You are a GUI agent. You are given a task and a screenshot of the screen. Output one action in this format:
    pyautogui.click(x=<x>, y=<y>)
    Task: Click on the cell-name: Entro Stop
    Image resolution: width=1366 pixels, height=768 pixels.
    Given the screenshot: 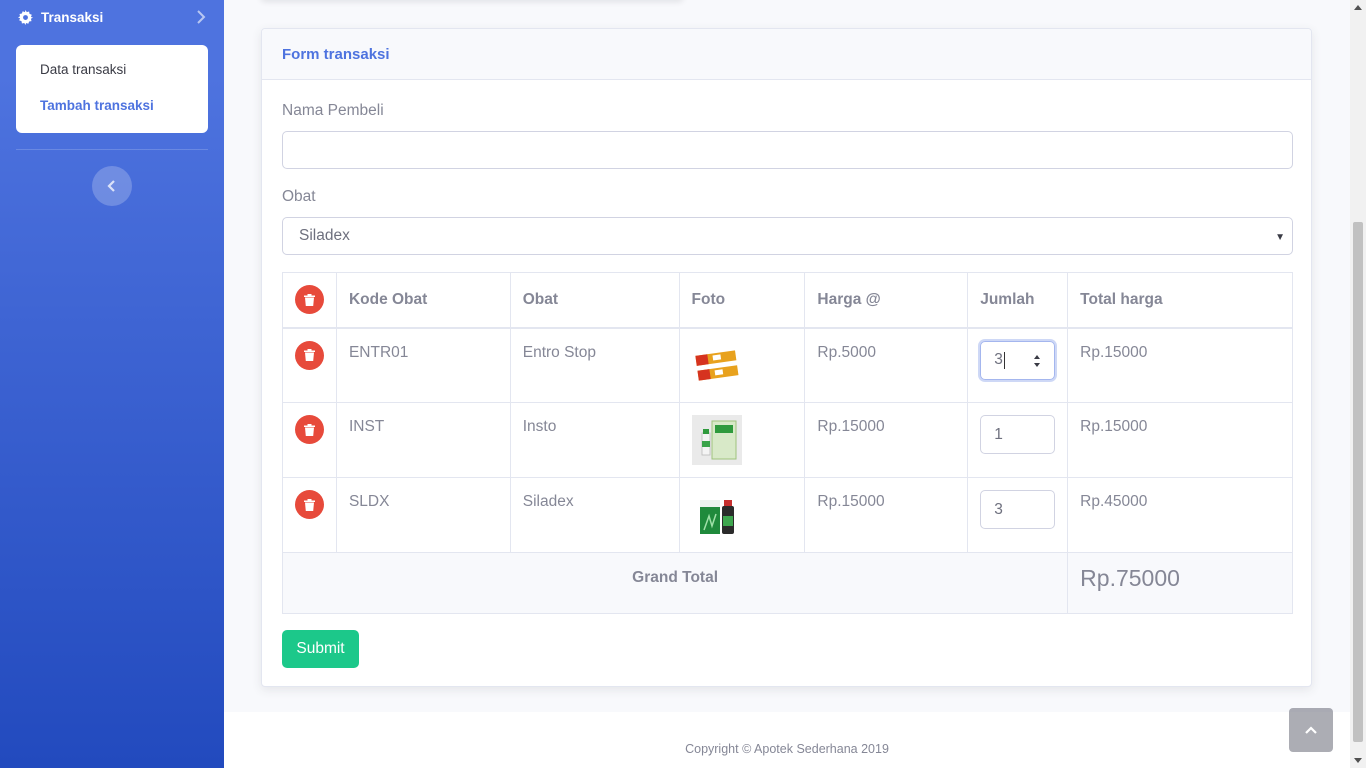 What is the action you would take?
    pyautogui.click(x=594, y=365)
    